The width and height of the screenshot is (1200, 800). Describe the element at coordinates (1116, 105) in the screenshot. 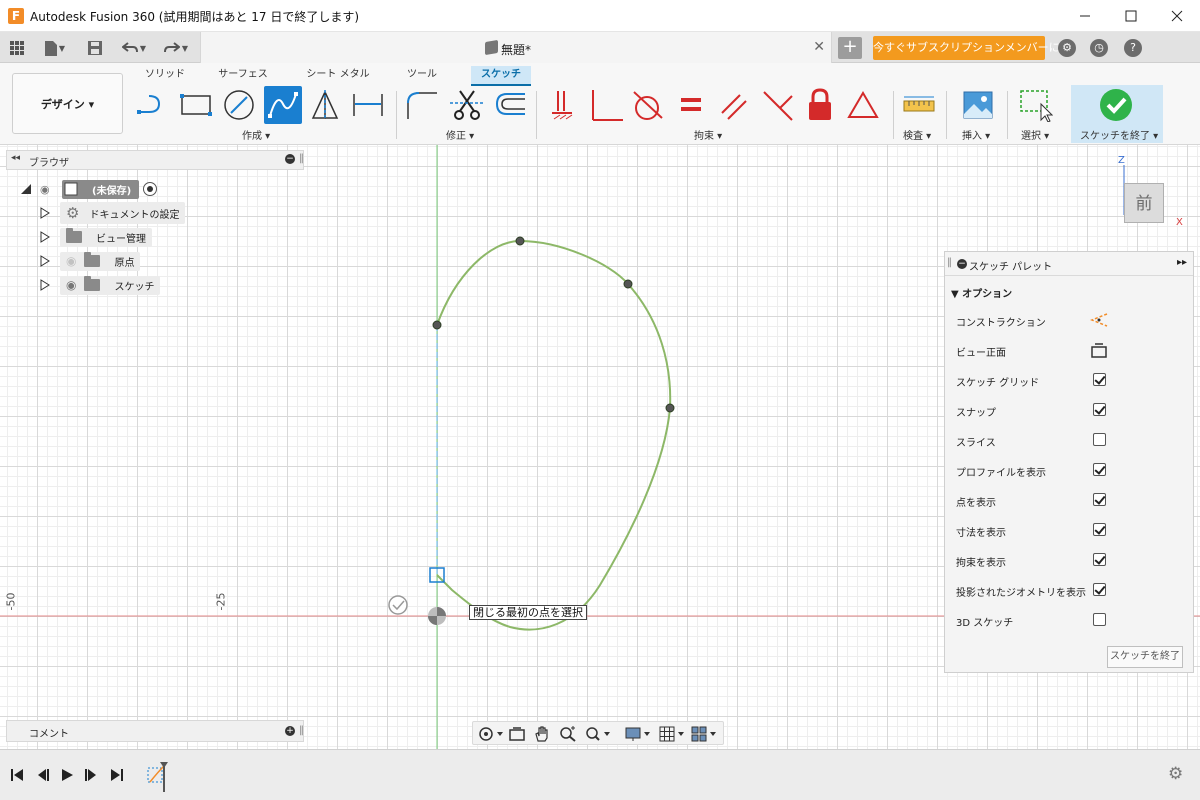

I see `finish-sketch-button` at that location.